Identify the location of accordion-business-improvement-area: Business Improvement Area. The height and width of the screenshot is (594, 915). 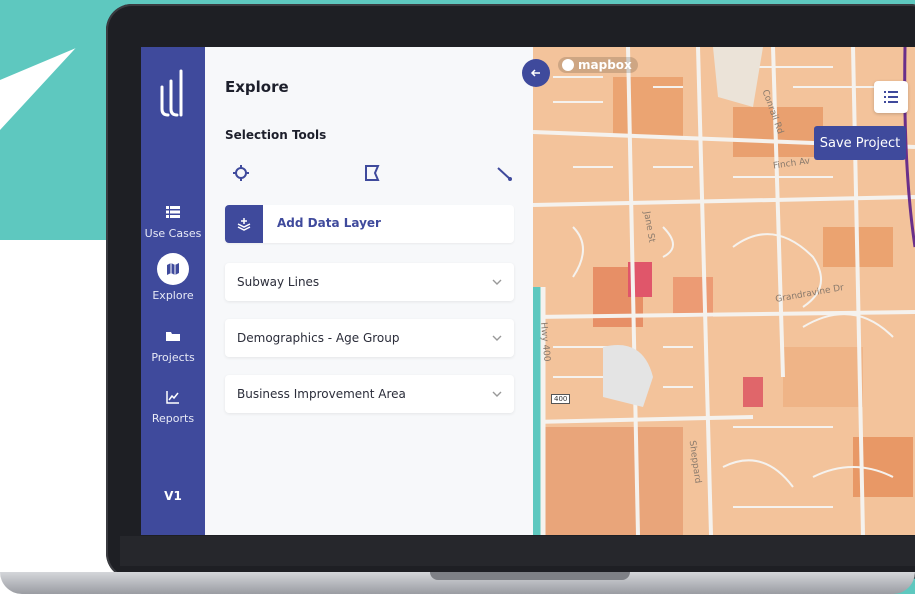
(369, 394).